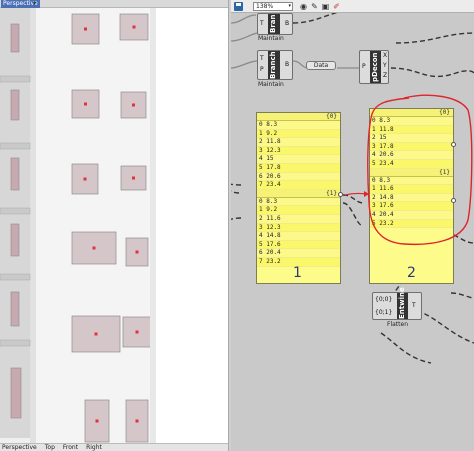 This screenshot has width=474, height=451. Describe the element at coordinates (385, 55) in the screenshot. I see `output-x: X` at that location.